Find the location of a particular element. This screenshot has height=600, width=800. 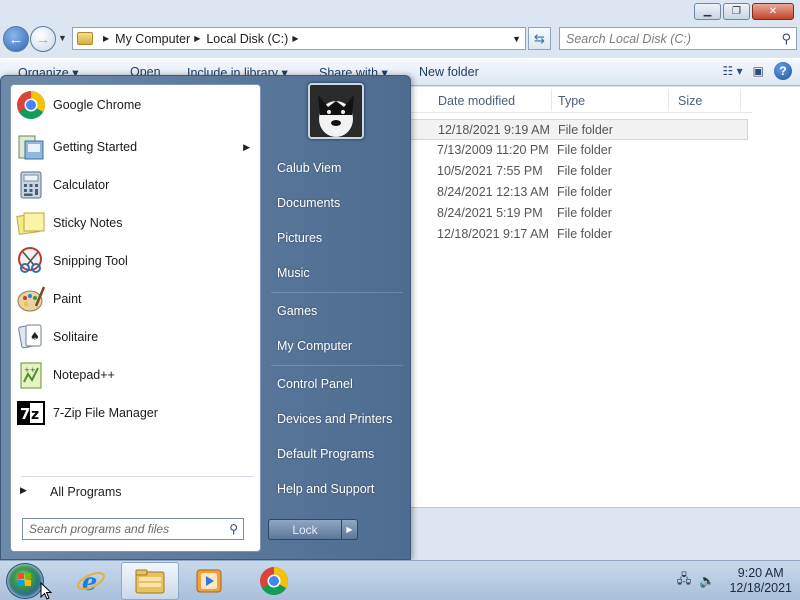

documents-link: Documents is located at coordinates (308, 203).